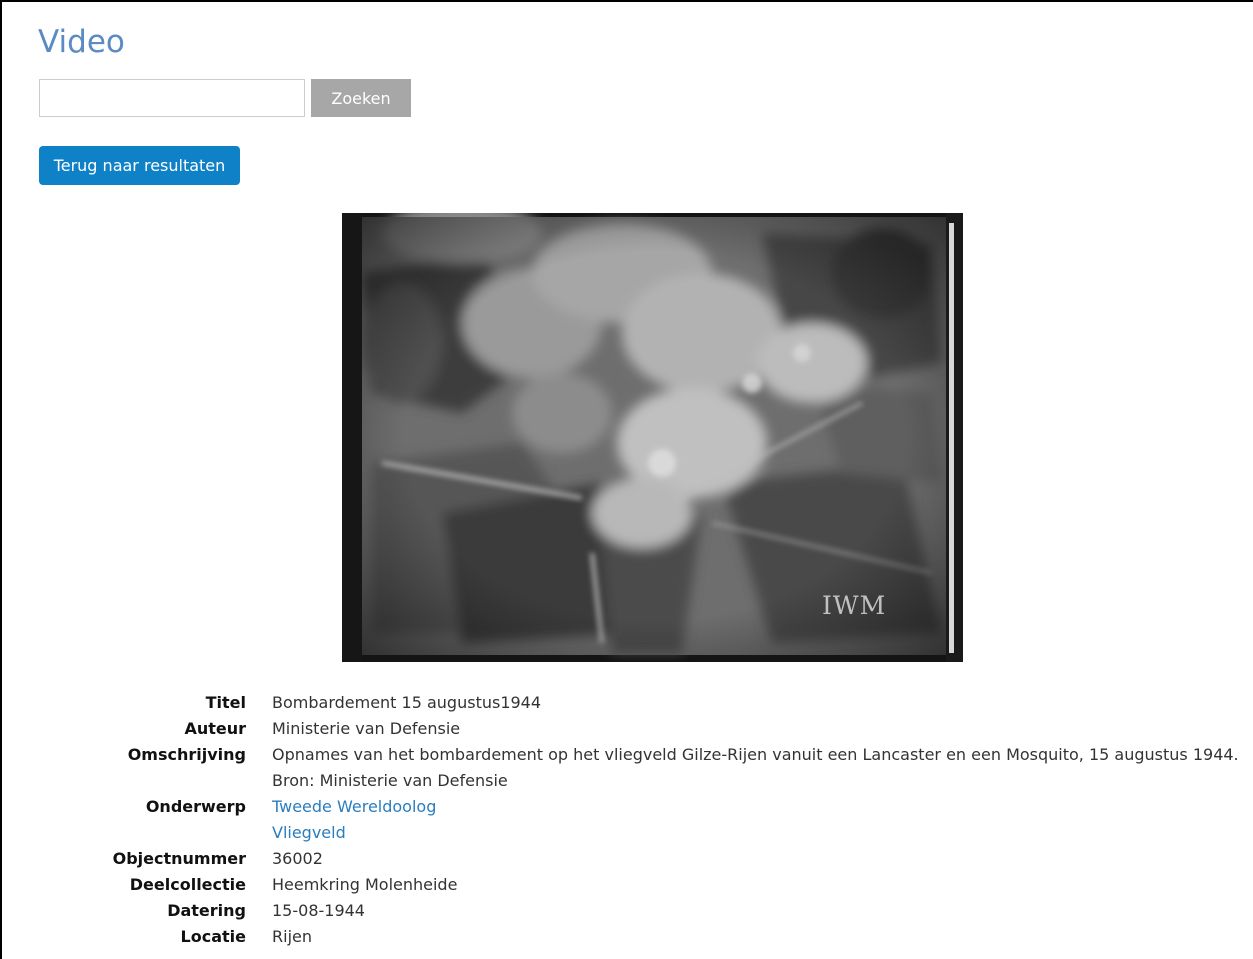  I want to click on meta-row-objectnummer: Objectnummer 36002, so click(626, 859).